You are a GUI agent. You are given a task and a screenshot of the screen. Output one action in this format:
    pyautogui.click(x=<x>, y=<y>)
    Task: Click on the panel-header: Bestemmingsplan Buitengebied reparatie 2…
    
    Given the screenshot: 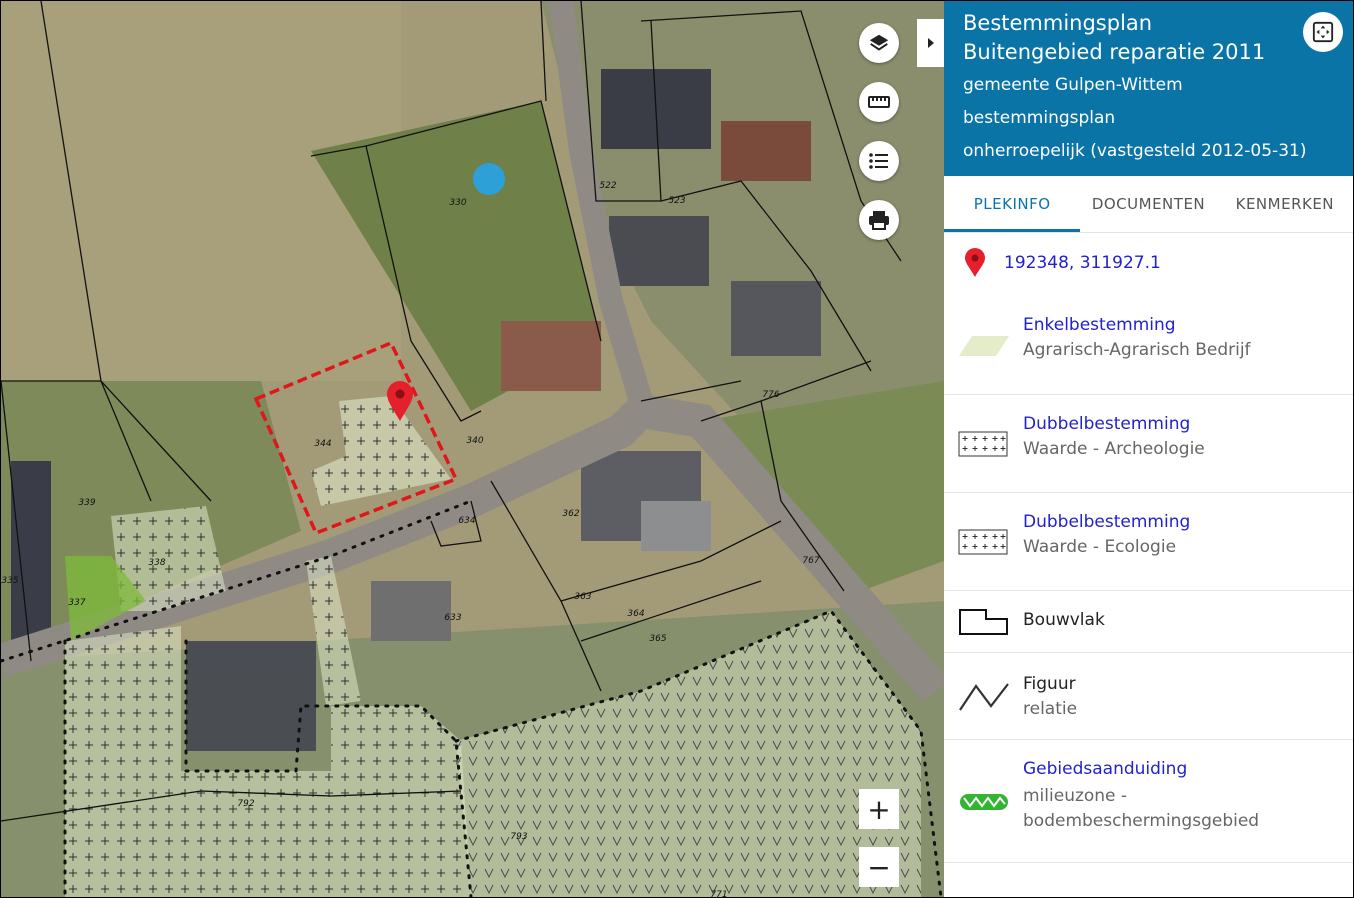 What is the action you would take?
    pyautogui.click(x=1148, y=88)
    